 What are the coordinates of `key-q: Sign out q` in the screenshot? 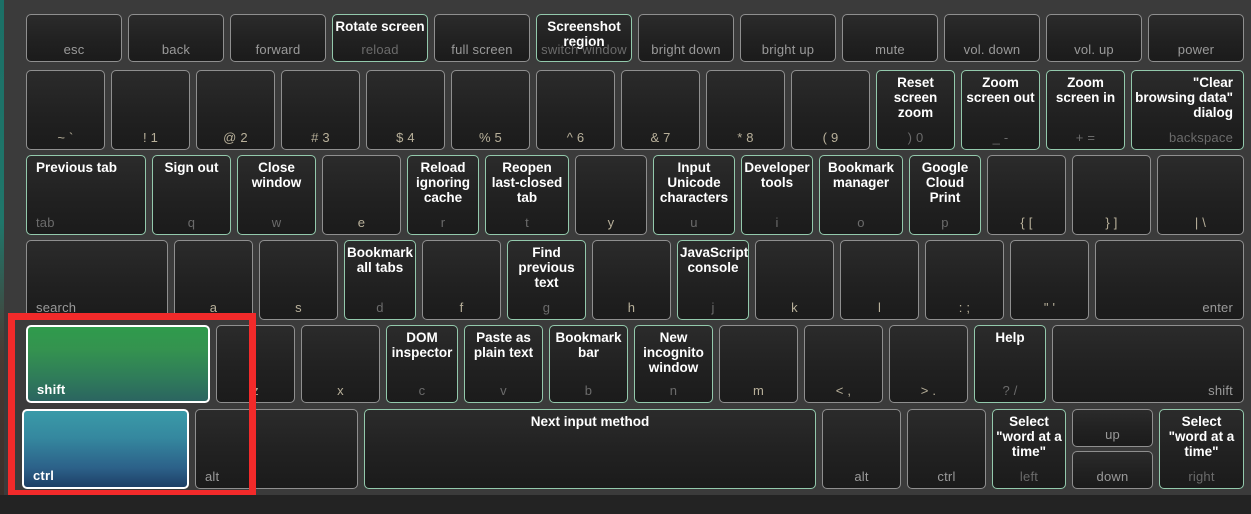 It's located at (191, 195).